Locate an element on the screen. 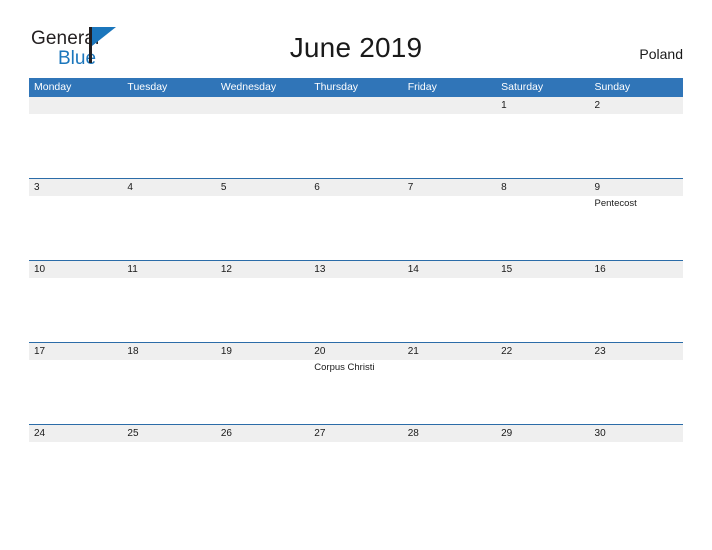  weekday-header-monday: Monday is located at coordinates (53, 87).